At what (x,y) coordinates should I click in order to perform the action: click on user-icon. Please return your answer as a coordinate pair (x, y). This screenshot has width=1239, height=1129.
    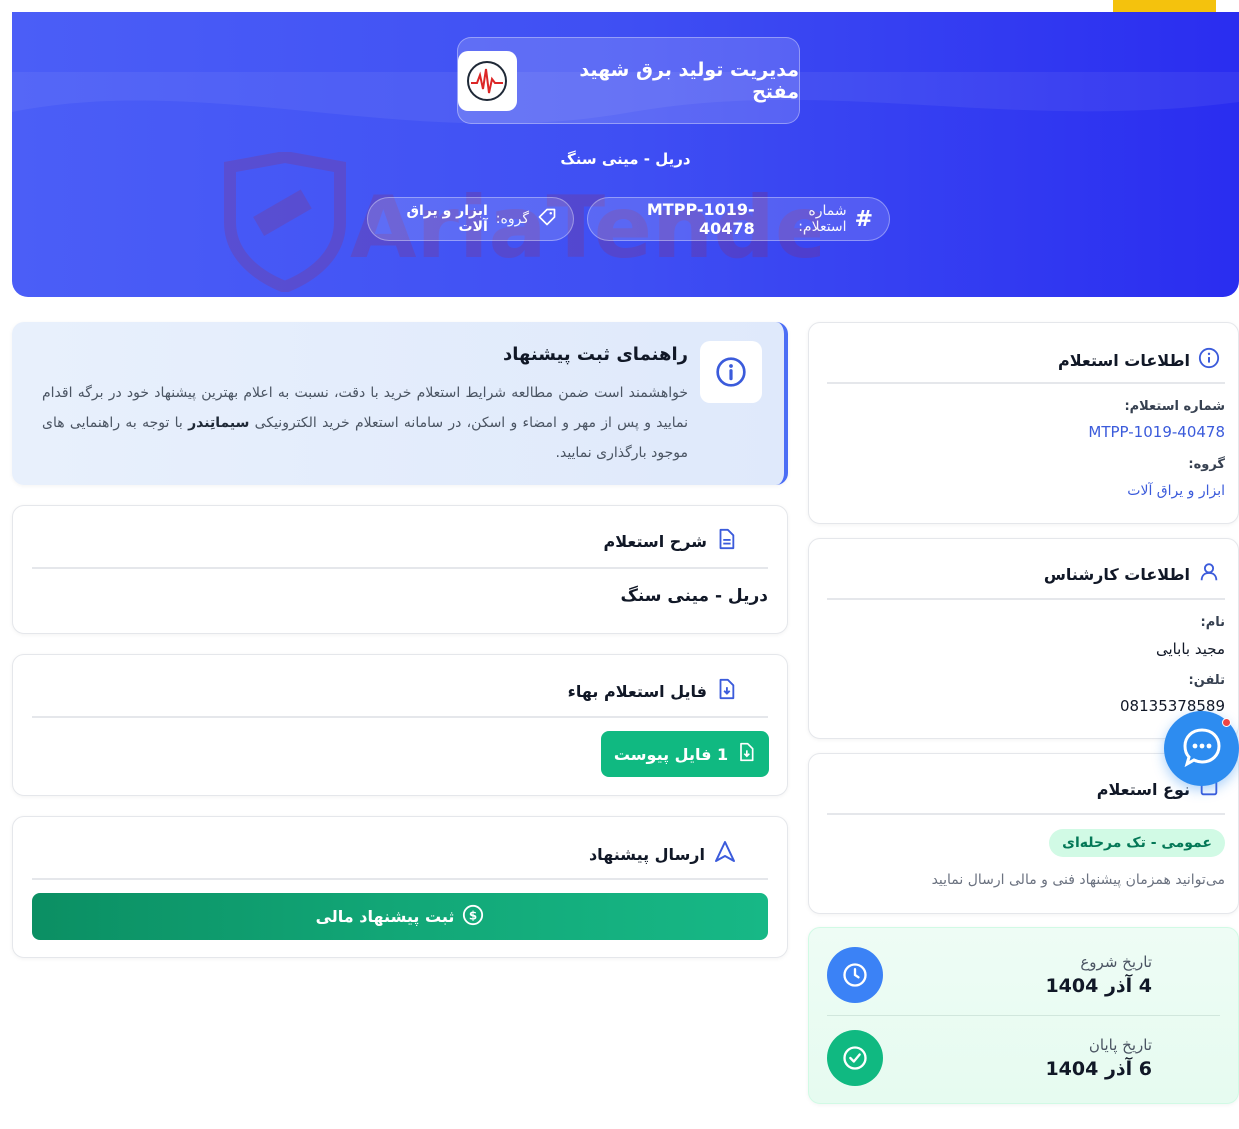
    Looking at the image, I should click on (1209, 574).